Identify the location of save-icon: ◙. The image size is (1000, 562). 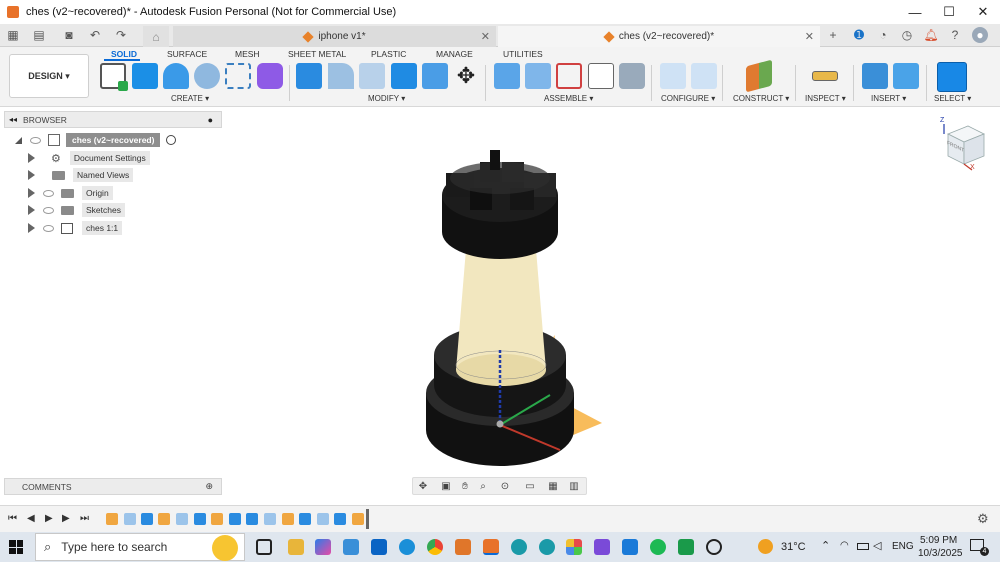
(69, 35).